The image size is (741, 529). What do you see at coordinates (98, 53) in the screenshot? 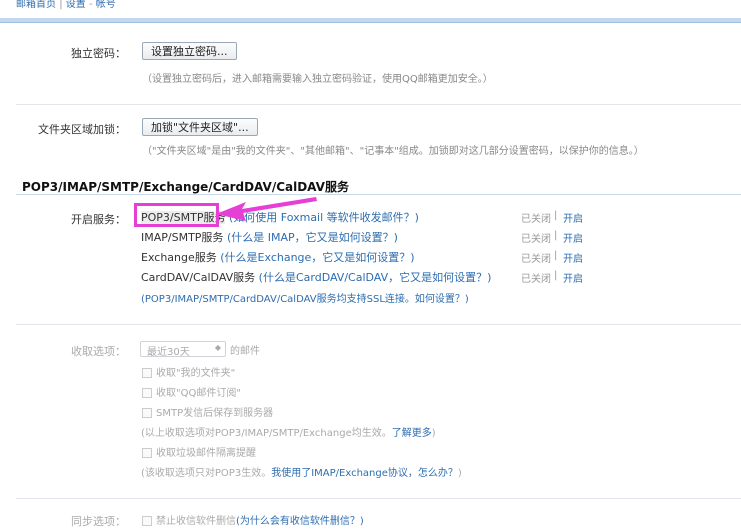
I see `independent-password-label: 独立密码：` at bounding box center [98, 53].